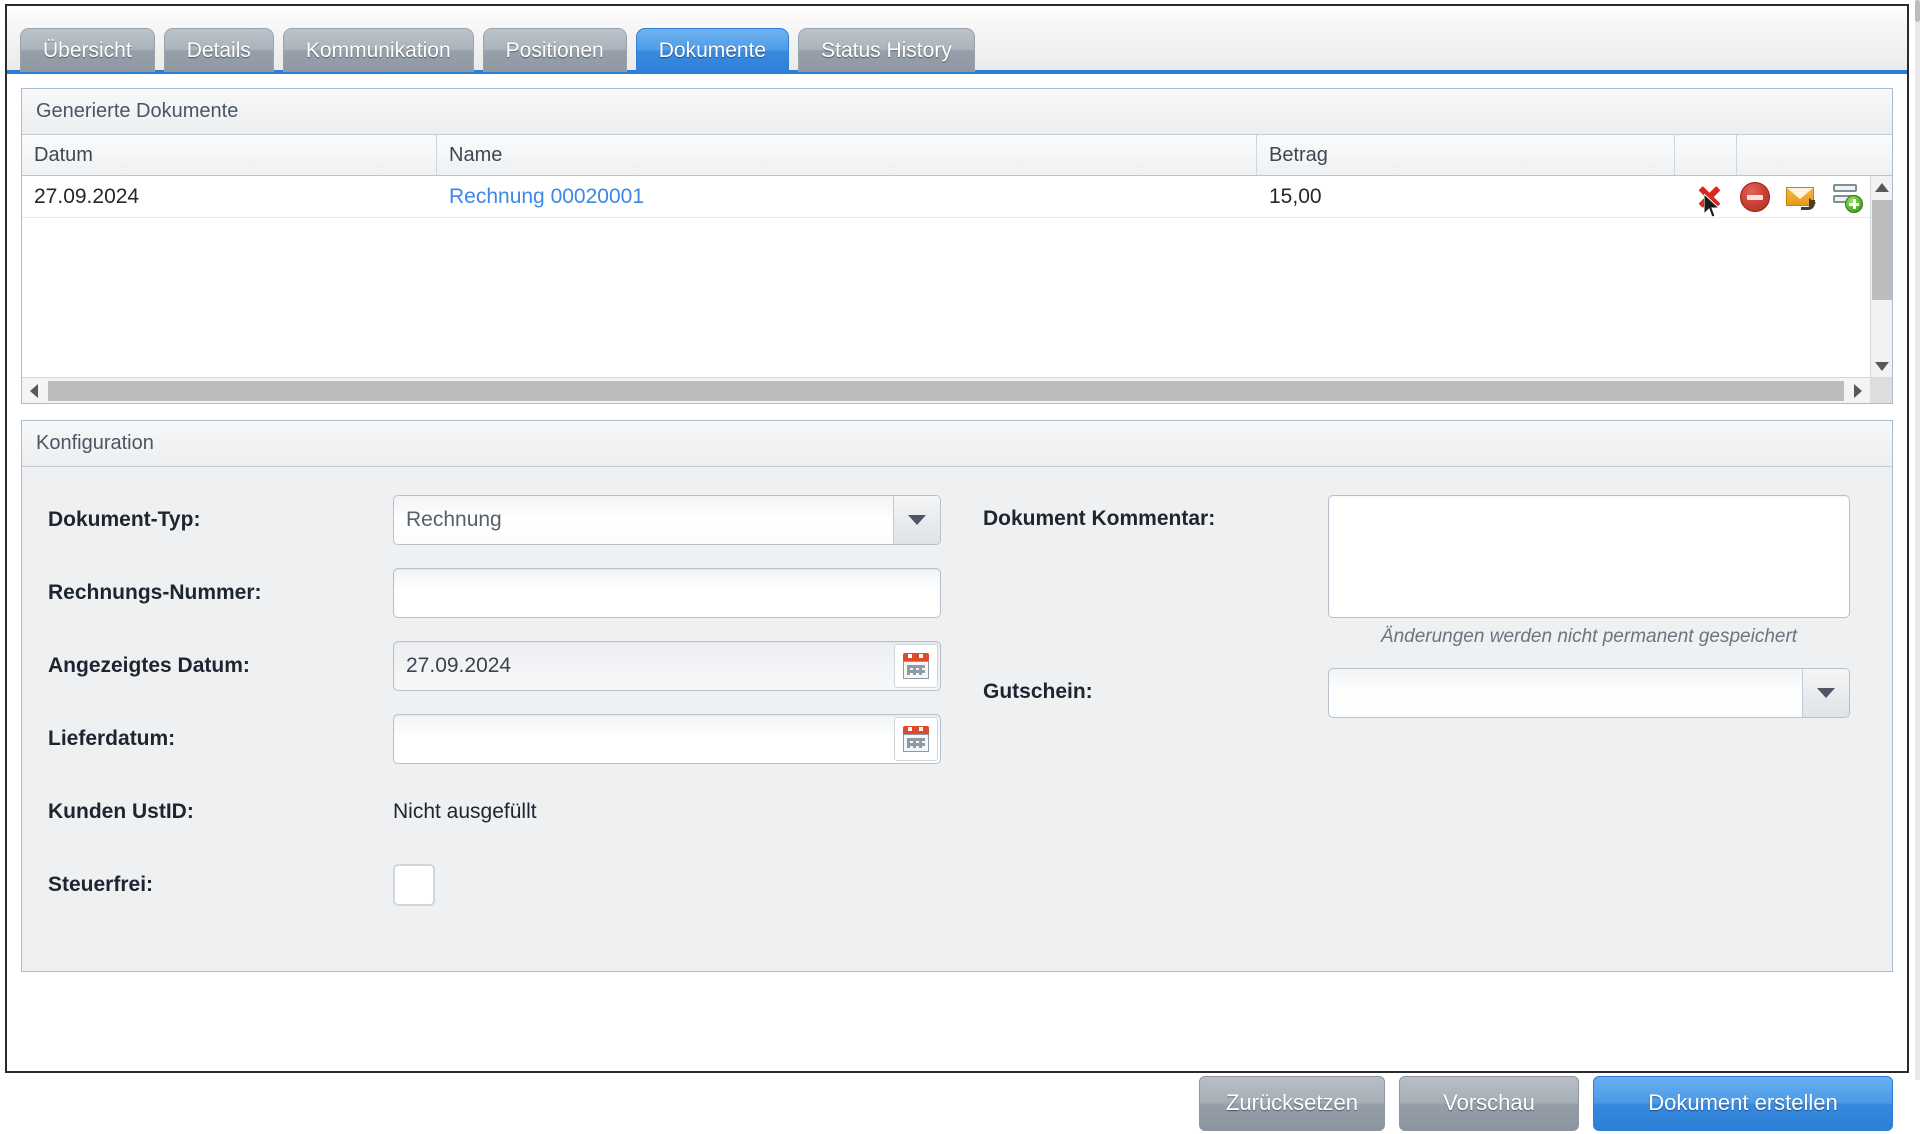  What do you see at coordinates (149, 665) in the screenshot?
I see `angezeigtes-datum-label: Angezeigtes Datum:` at bounding box center [149, 665].